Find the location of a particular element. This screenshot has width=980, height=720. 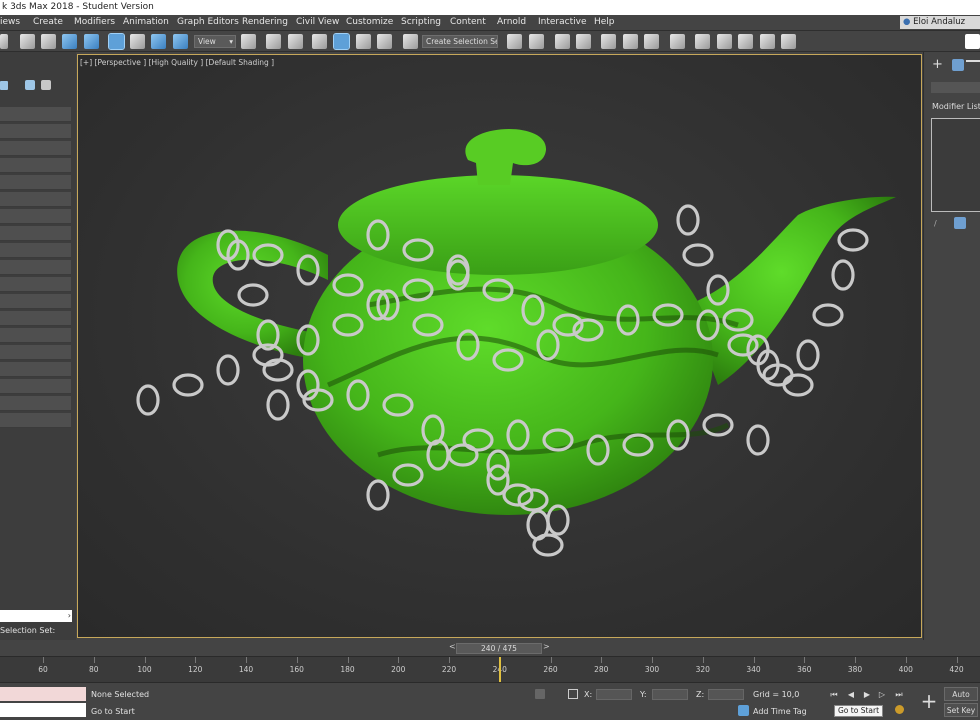

snaps-toggle-icon is located at coordinates (319, 41).